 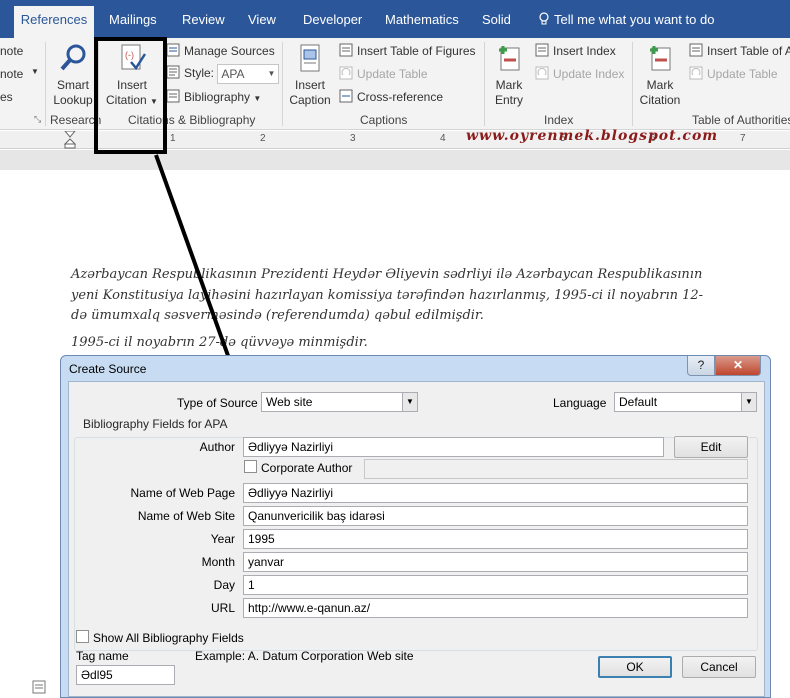 I want to click on ok-button: OK, so click(x=635, y=667).